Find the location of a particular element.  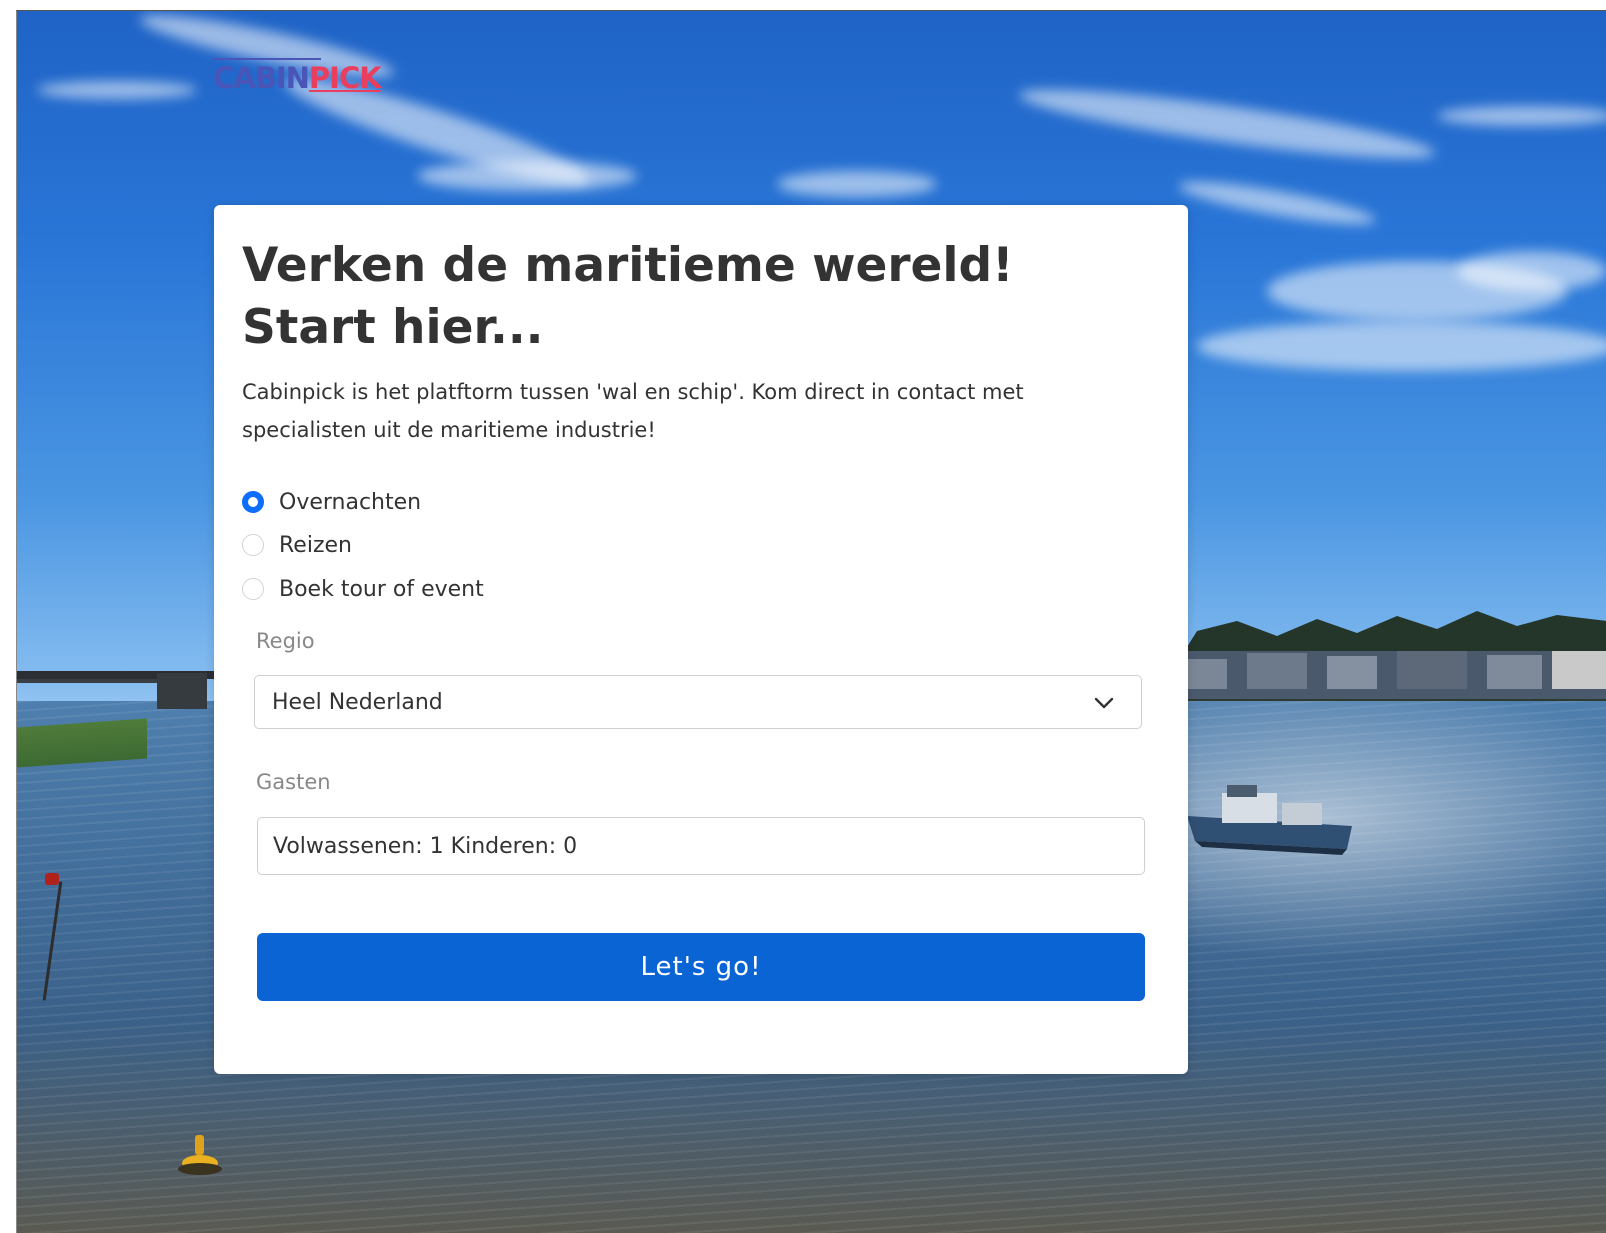

marker-top is located at coordinates (52, 879).